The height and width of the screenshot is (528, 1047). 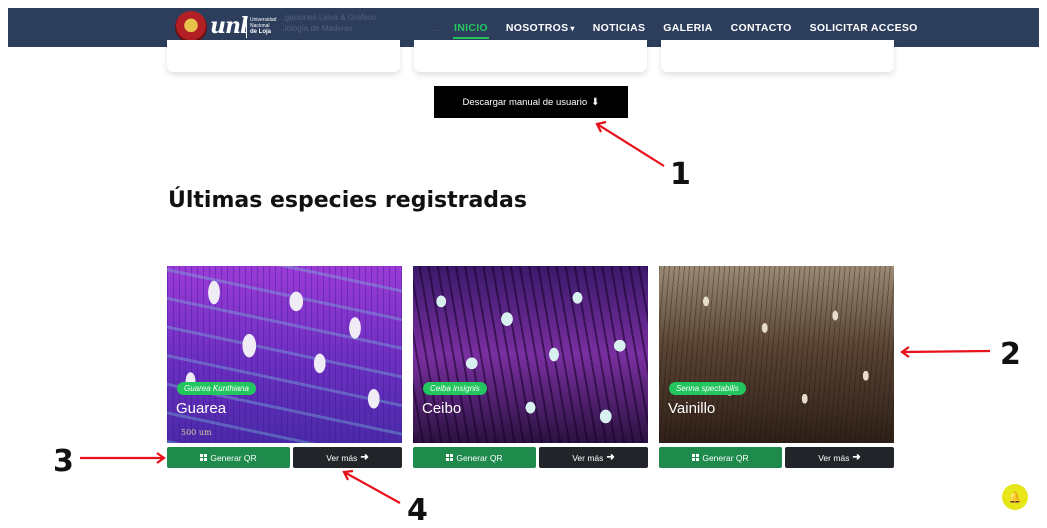 I want to click on bell-icon: 🔔, so click(x=1015, y=497).